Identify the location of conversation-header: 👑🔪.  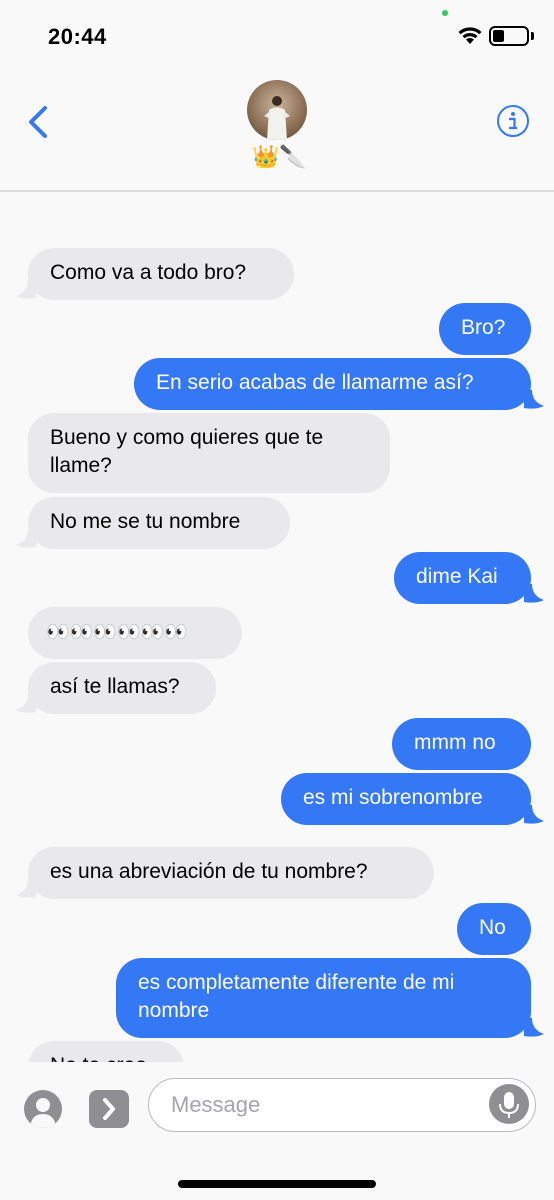
(277, 131).